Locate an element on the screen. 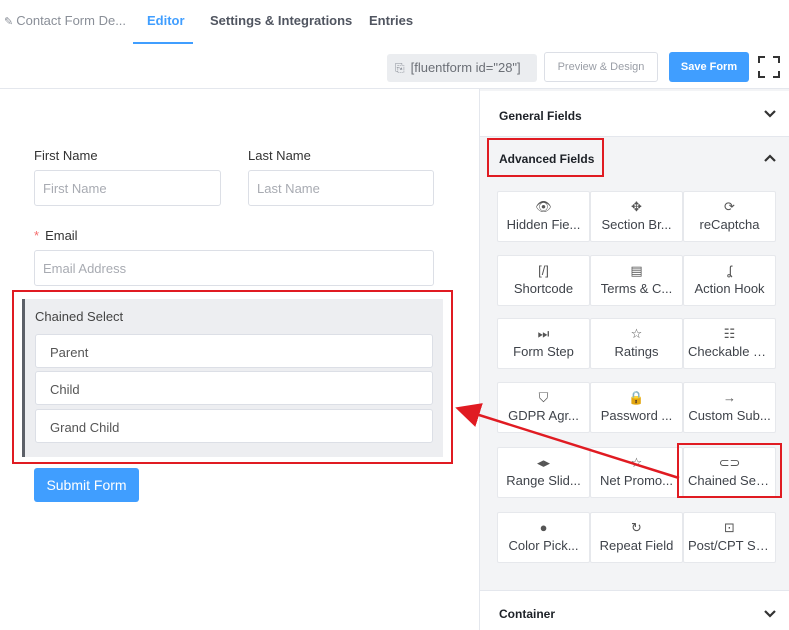  field-card: ↻ Repeat Field is located at coordinates (636, 537).